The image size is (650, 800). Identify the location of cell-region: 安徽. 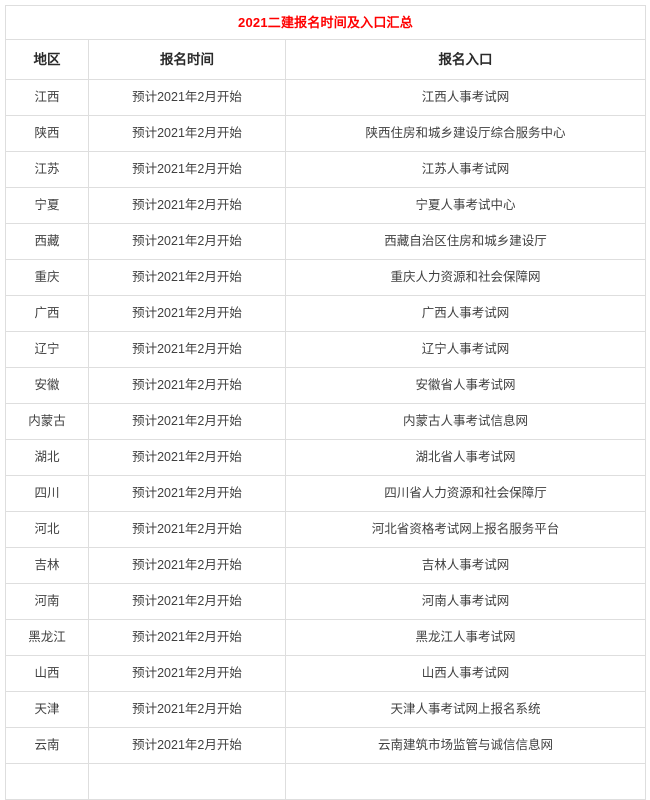
(47, 385).